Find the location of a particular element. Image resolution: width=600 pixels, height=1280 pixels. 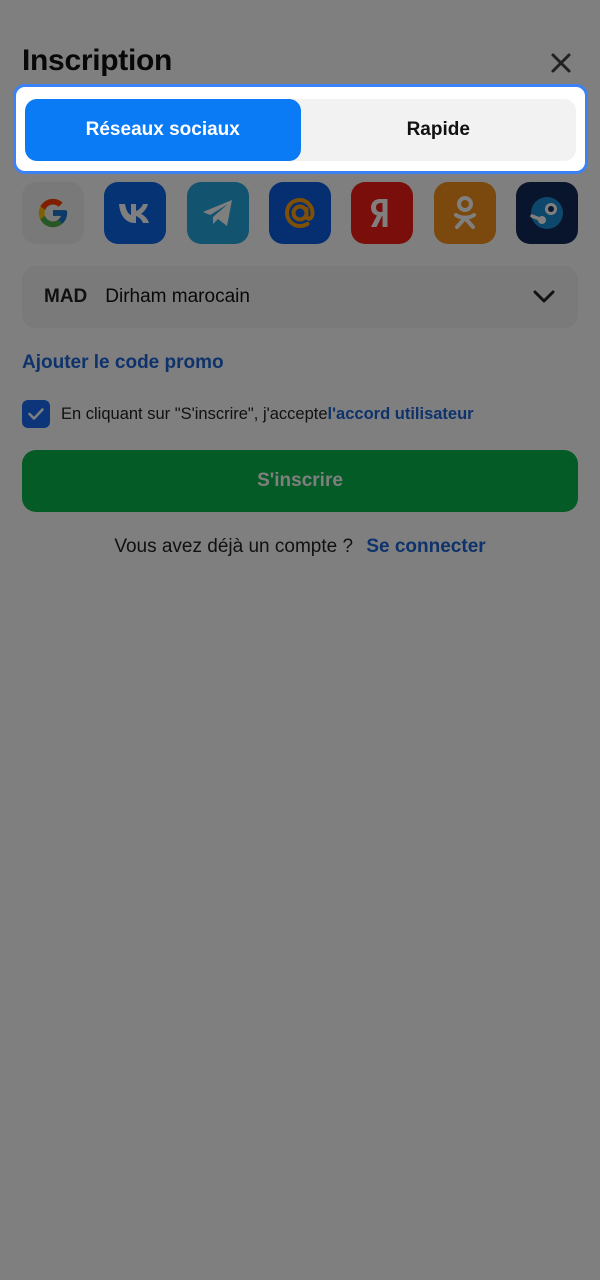

login-row: Vous avez déjà un compte ? Se connecter is located at coordinates (300, 547).